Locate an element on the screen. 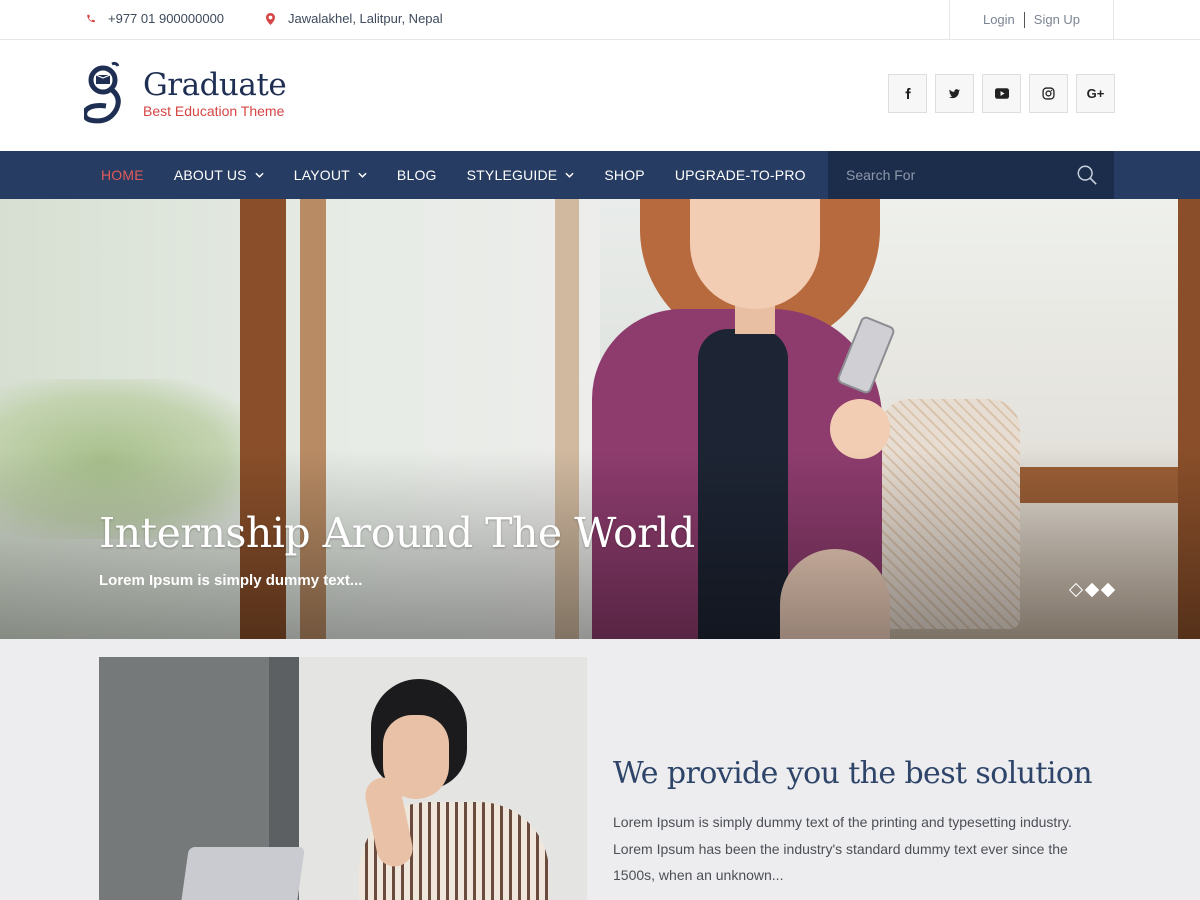 This screenshot has width=1200, height=900. map-pin-icon is located at coordinates (271, 18).